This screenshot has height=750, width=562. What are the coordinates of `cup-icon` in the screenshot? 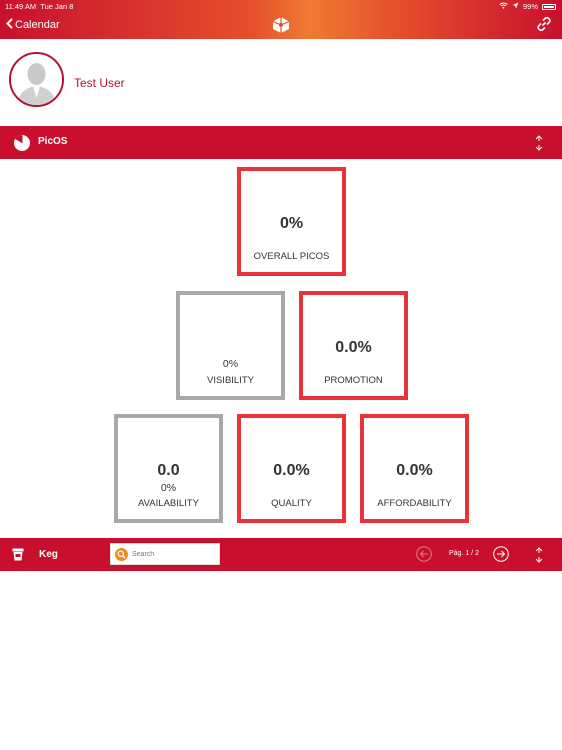 It's located at (18, 554).